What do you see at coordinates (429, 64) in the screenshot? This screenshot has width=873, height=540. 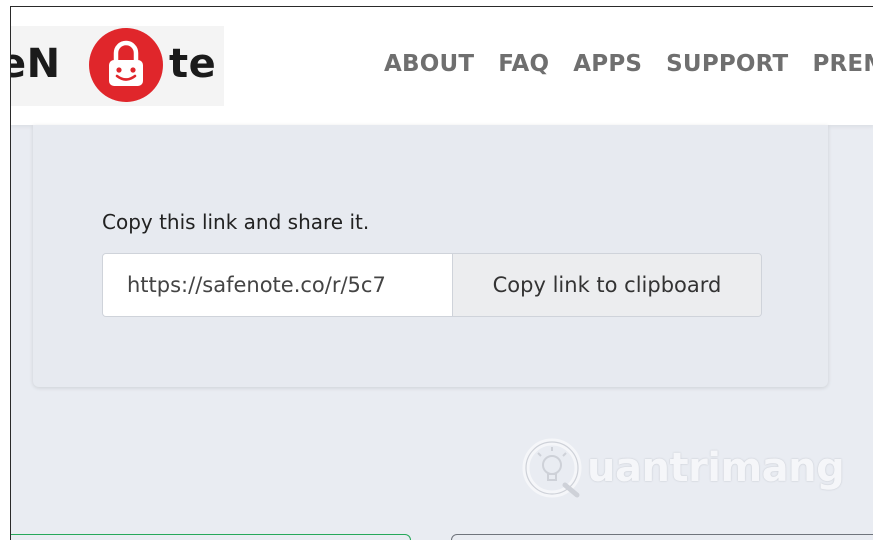 I see `nav-about: ABOUT` at bounding box center [429, 64].